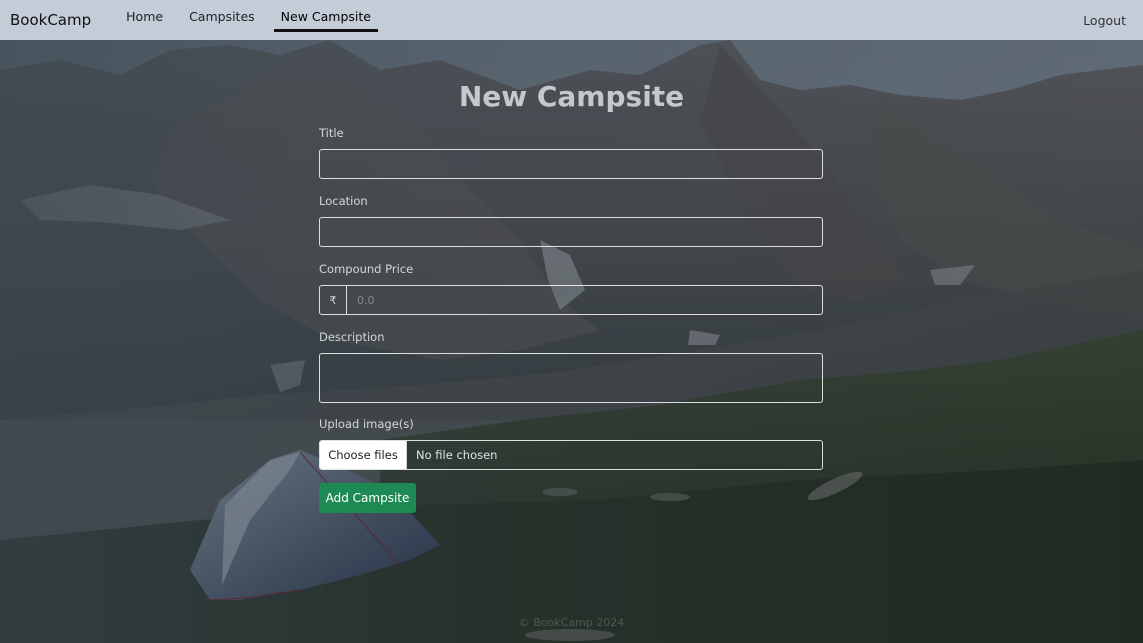  What do you see at coordinates (571, 96) in the screenshot?
I see `page-title: New Campsite` at bounding box center [571, 96].